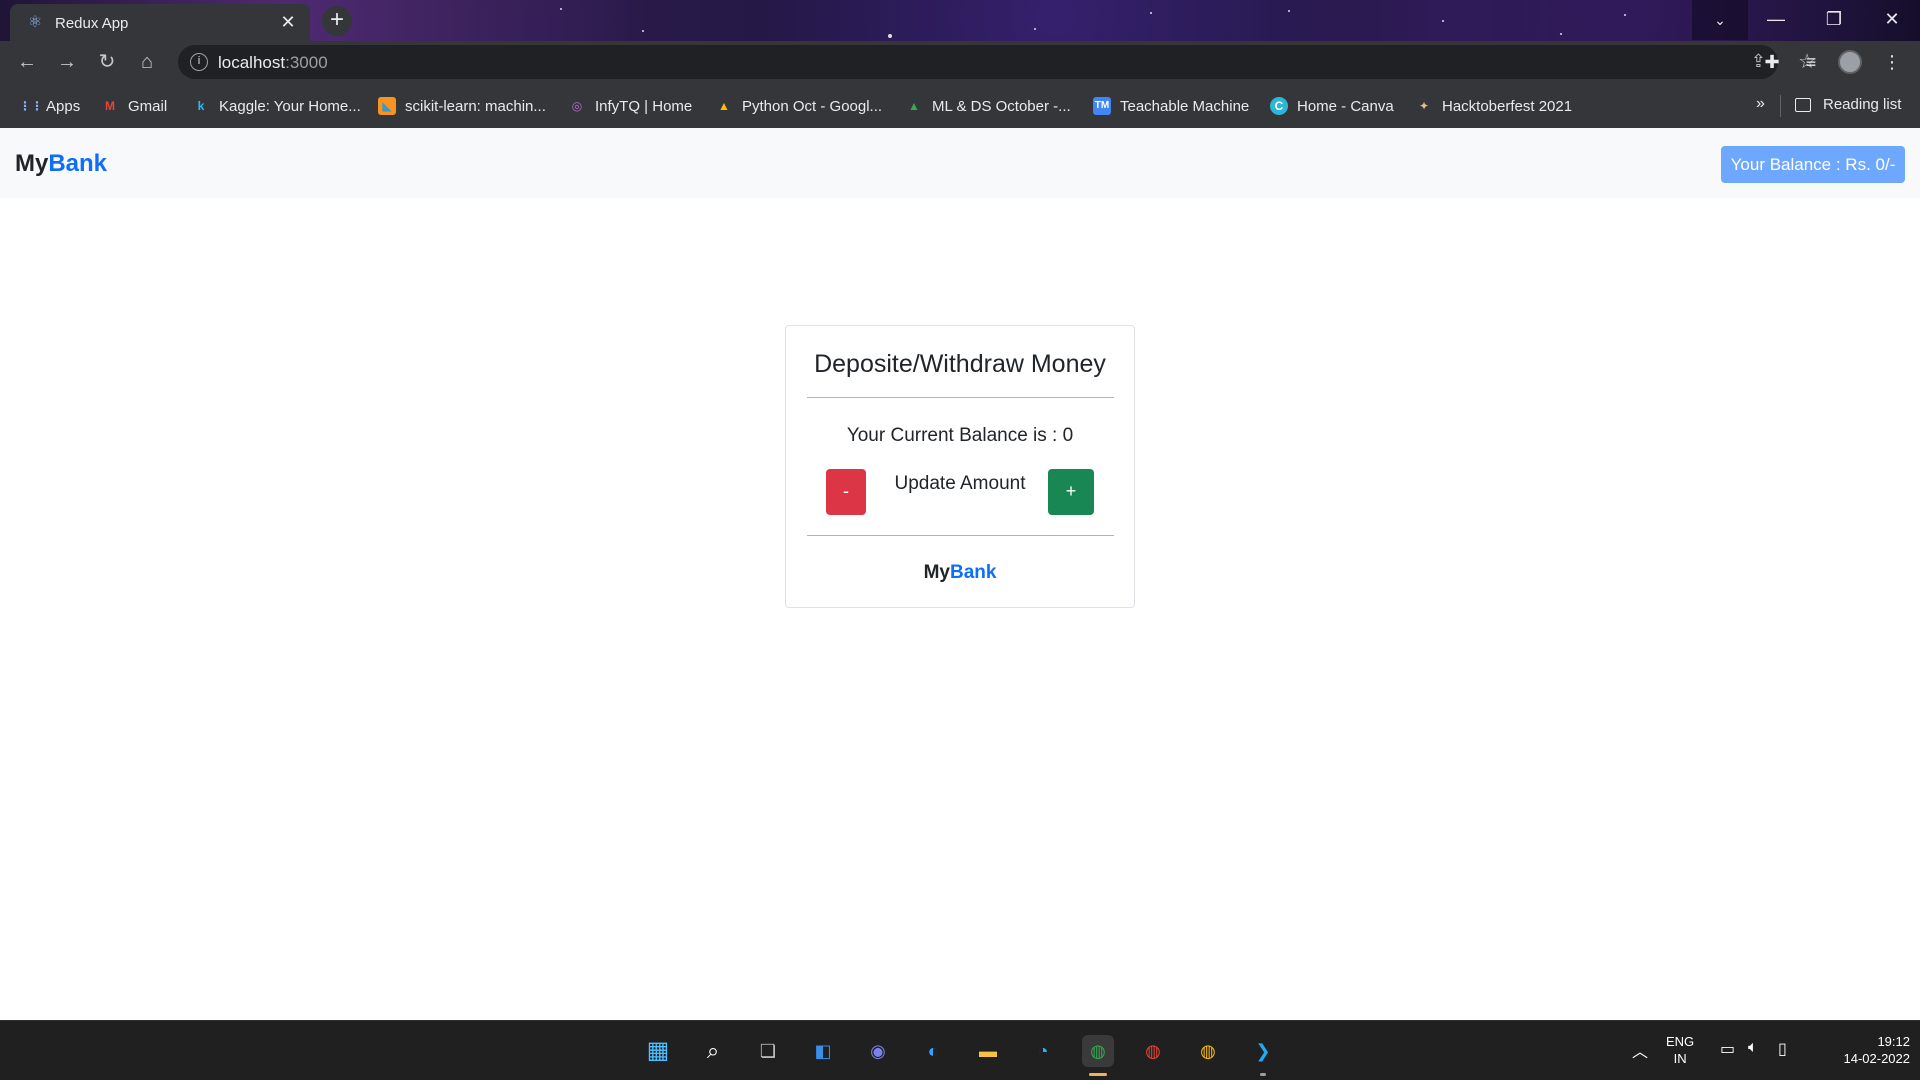 The width and height of the screenshot is (1920, 1080). Describe the element at coordinates (273, 63) in the screenshot. I see `url-text: localhost:3000` at that location.